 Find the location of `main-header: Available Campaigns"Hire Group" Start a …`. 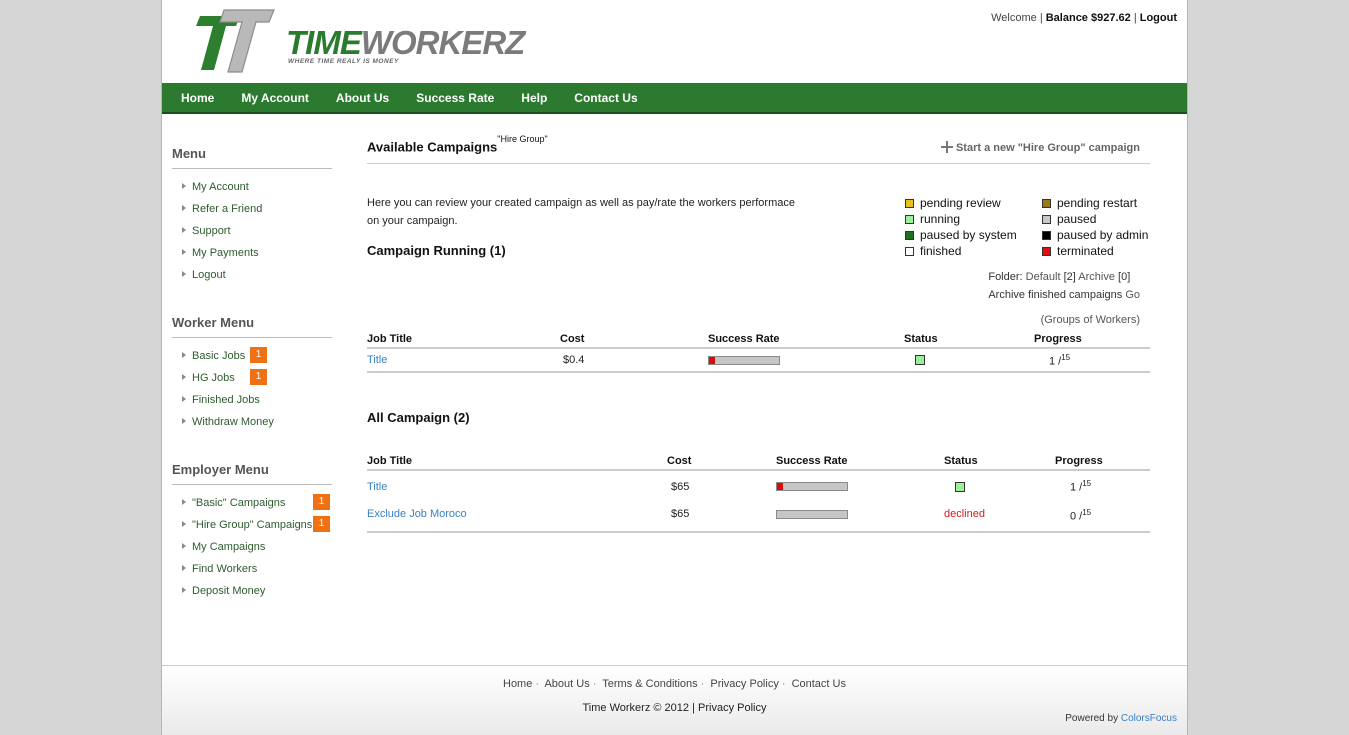

main-header: Available Campaigns"Hire Group" Start a … is located at coordinates (758, 148).